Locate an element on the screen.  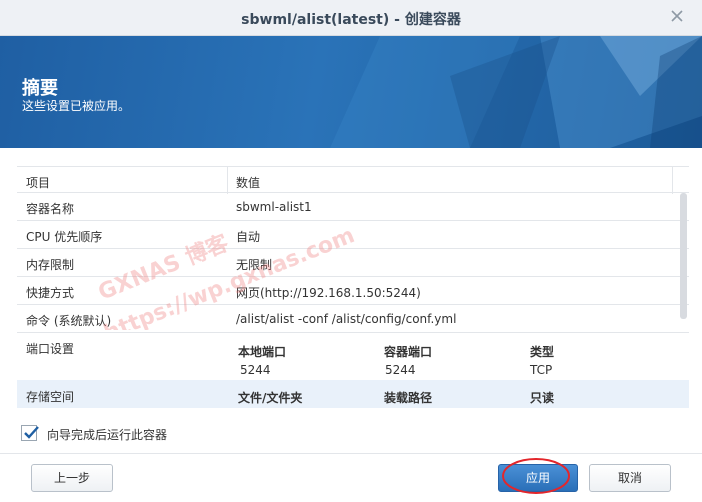
row-key: CPU 优先顺序 is located at coordinates (64, 237).